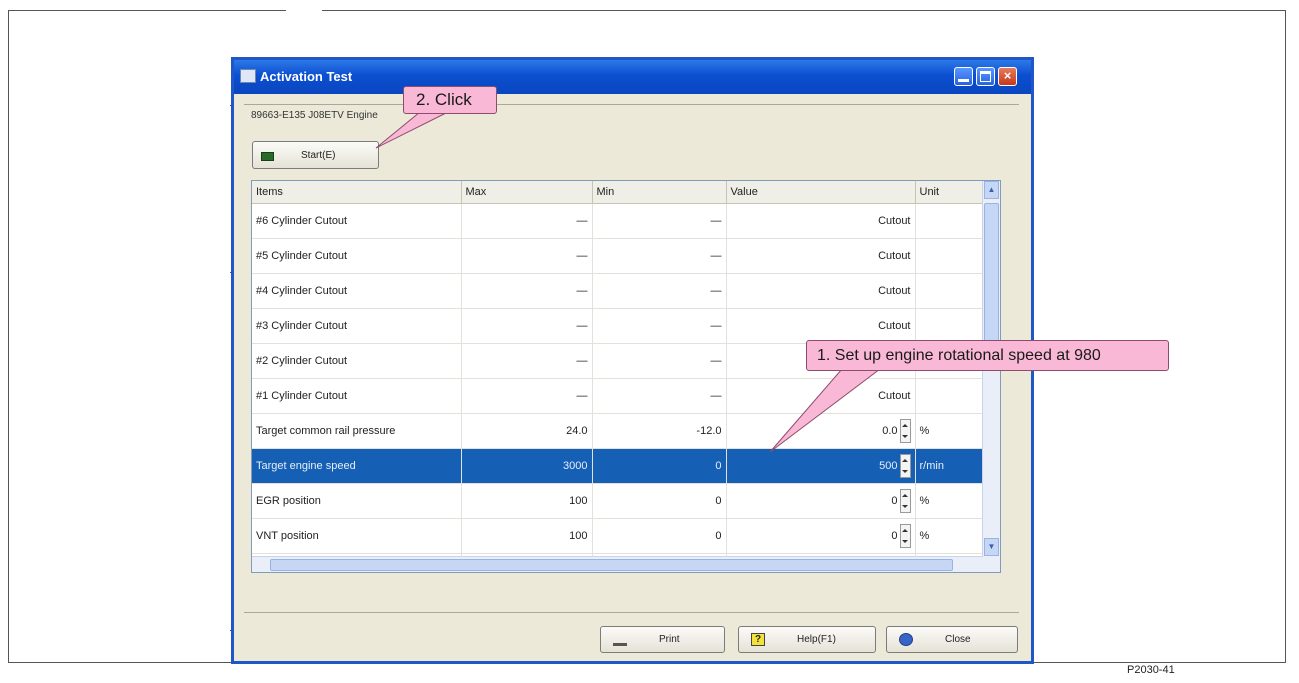 This screenshot has width=1299, height=683. I want to click on figure-id: P2030-41, so click(1151, 670).